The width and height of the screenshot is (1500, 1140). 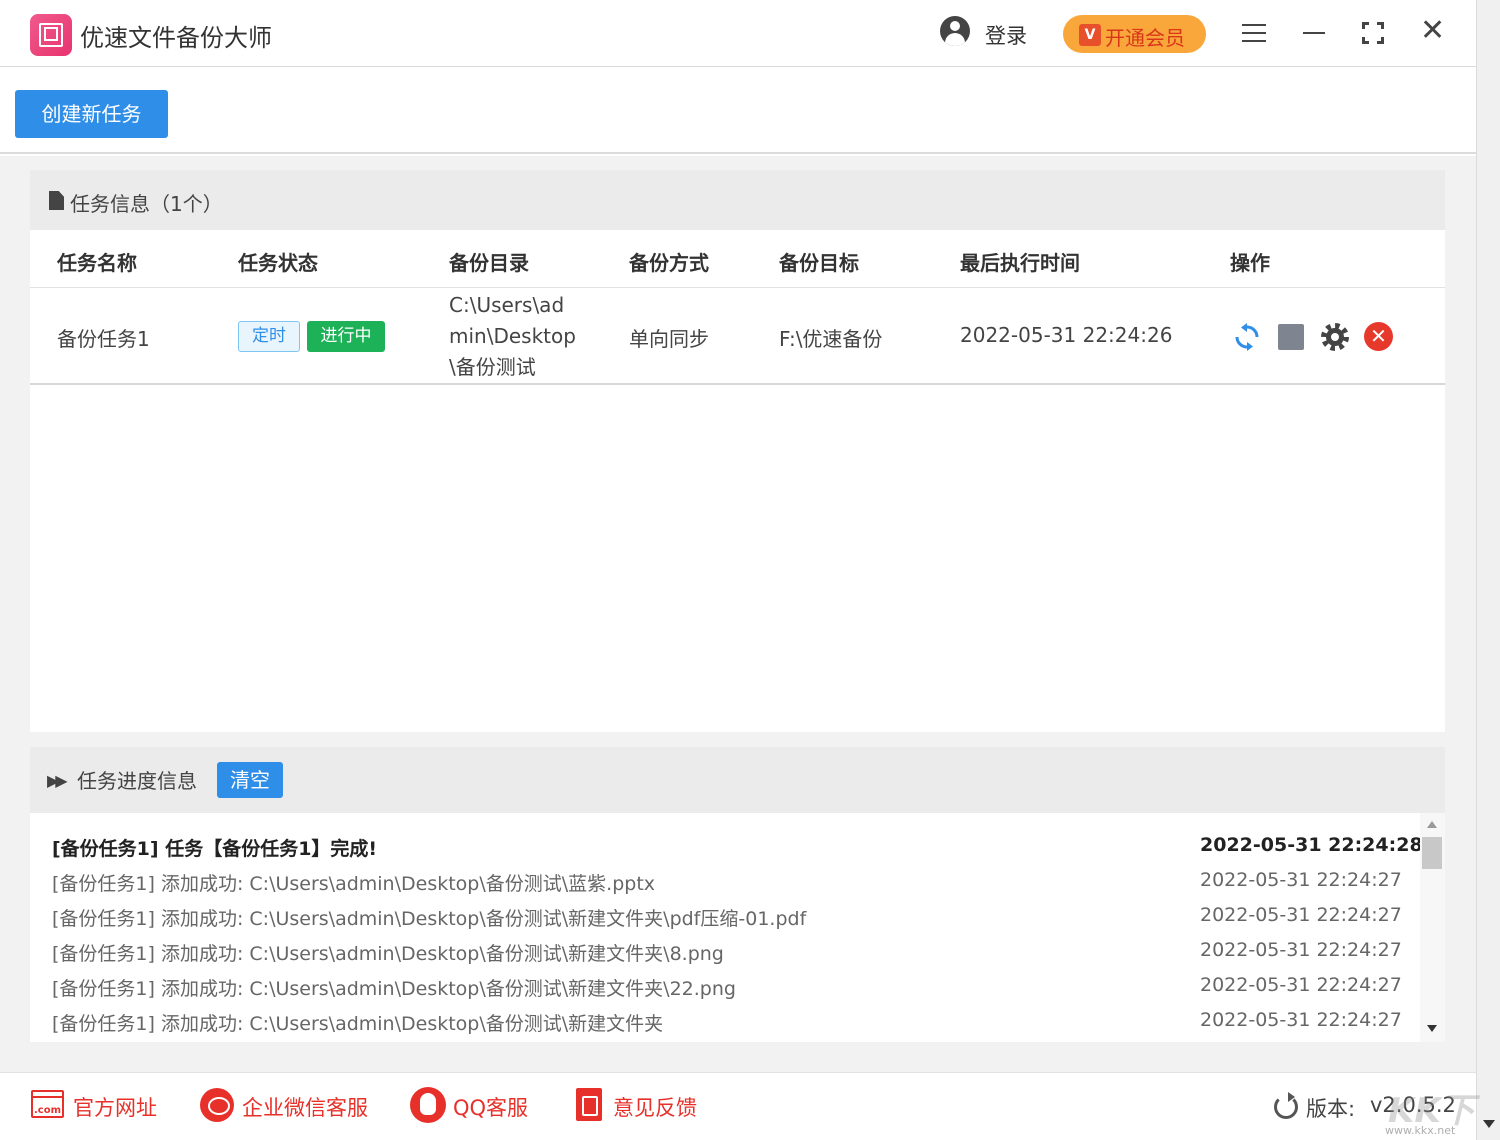 What do you see at coordinates (737, 259) in the screenshot?
I see `task-table-header: 任务名称 任务状态 备份目录 备份方式 备份目标 最后执行时间 操作` at bounding box center [737, 259].